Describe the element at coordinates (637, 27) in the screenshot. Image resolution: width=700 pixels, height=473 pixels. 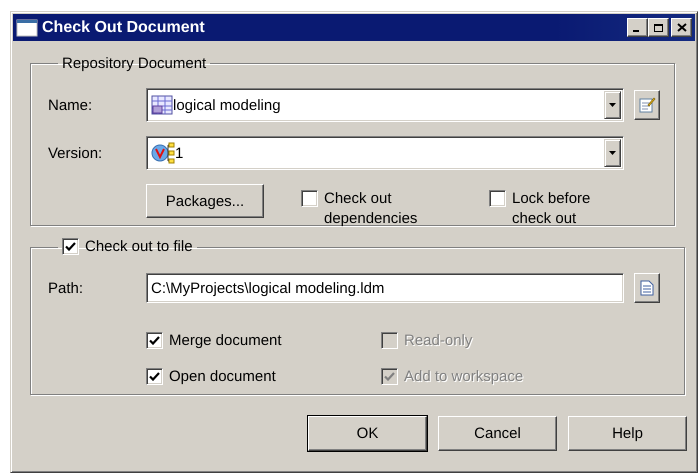
I see `minimize-button` at that location.